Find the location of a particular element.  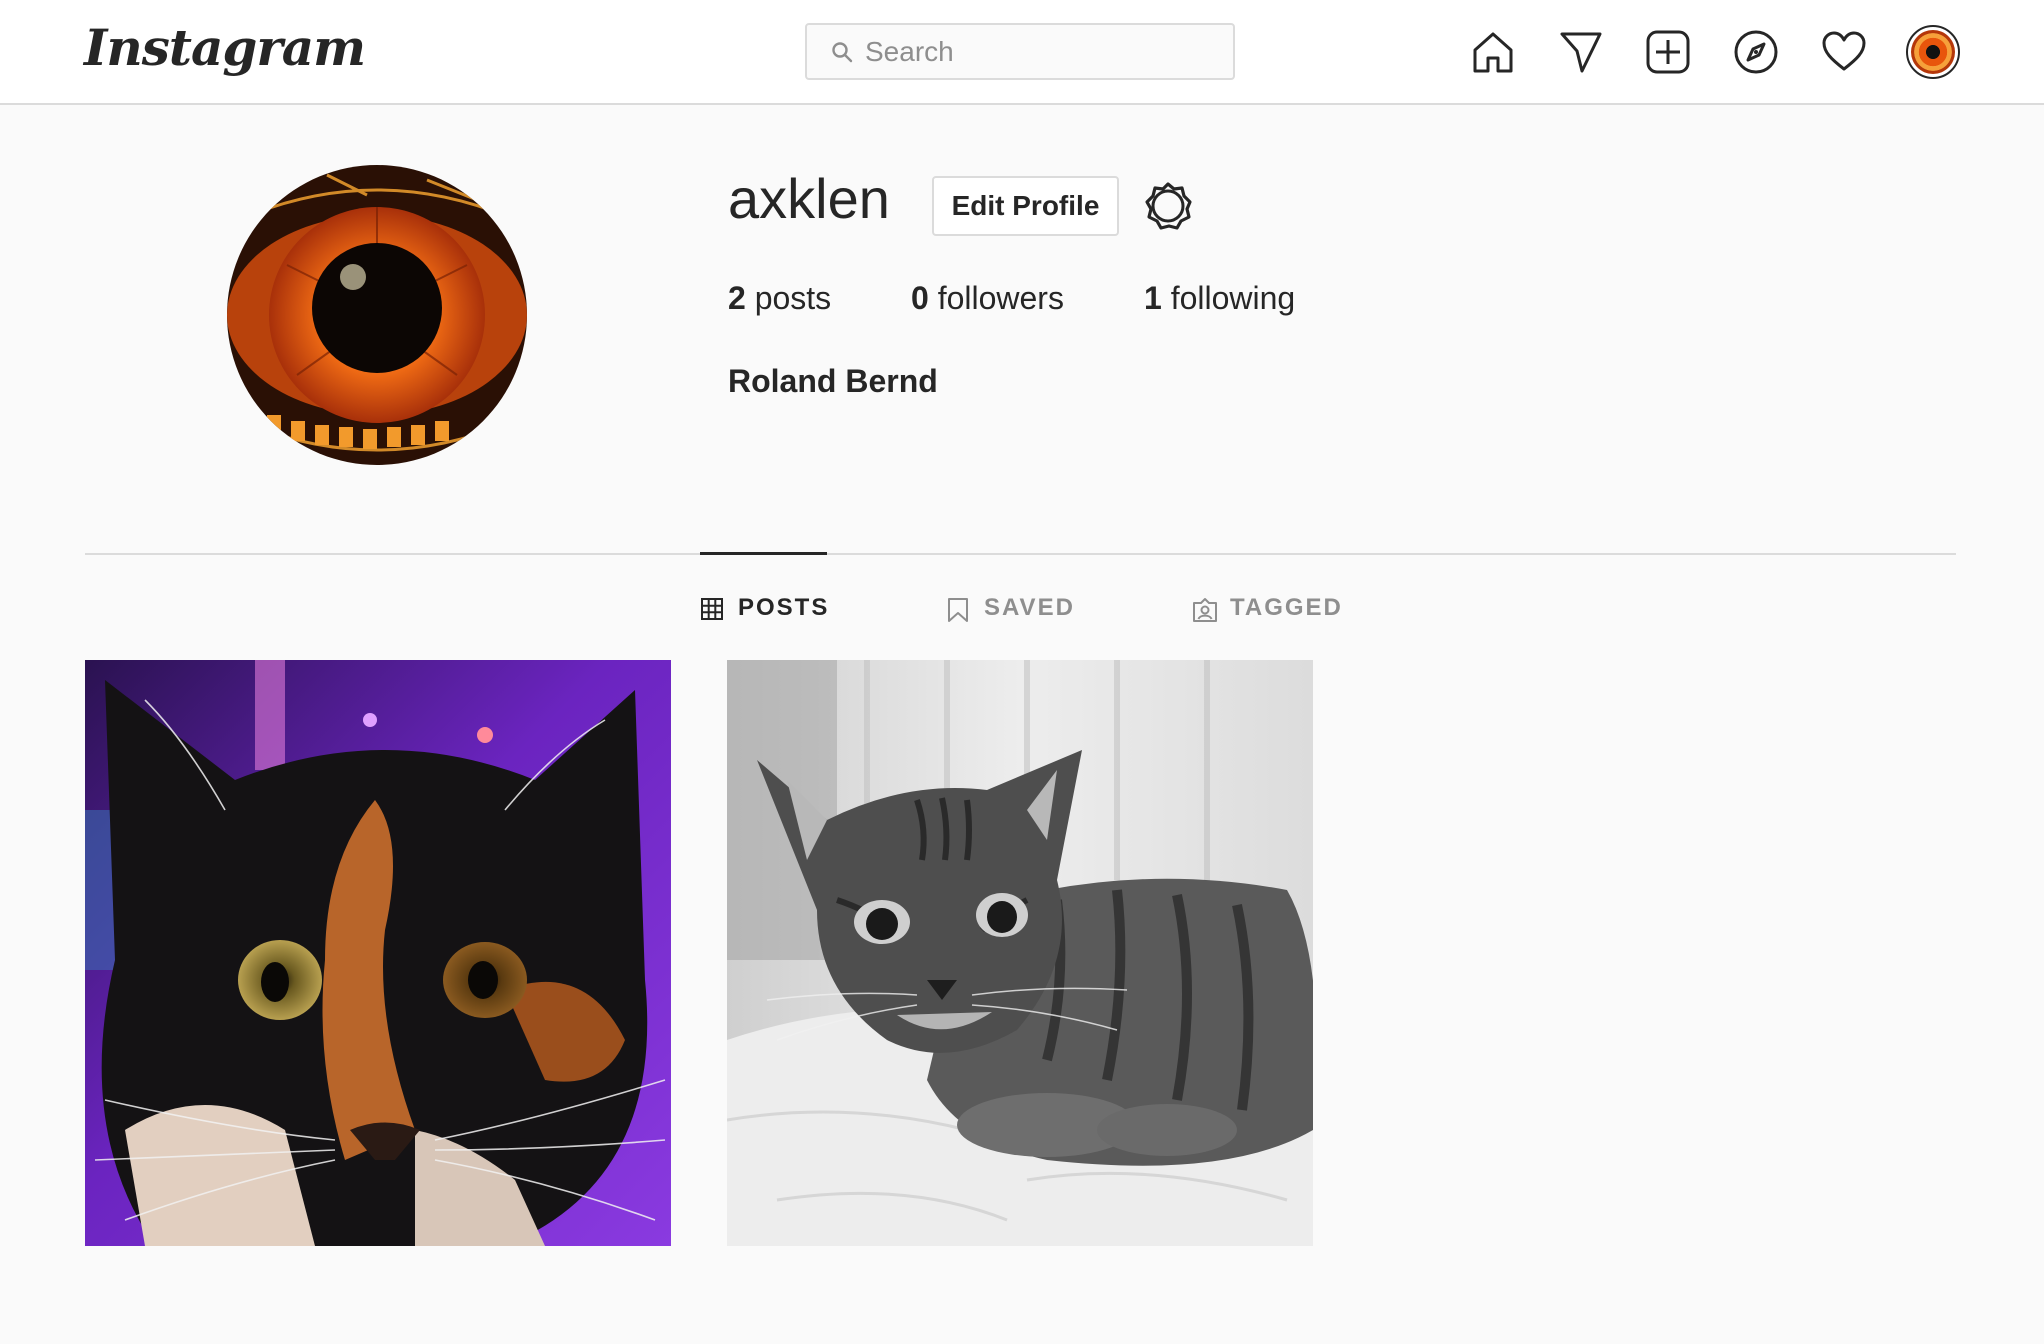

followers-label: followers is located at coordinates (1000, 298).